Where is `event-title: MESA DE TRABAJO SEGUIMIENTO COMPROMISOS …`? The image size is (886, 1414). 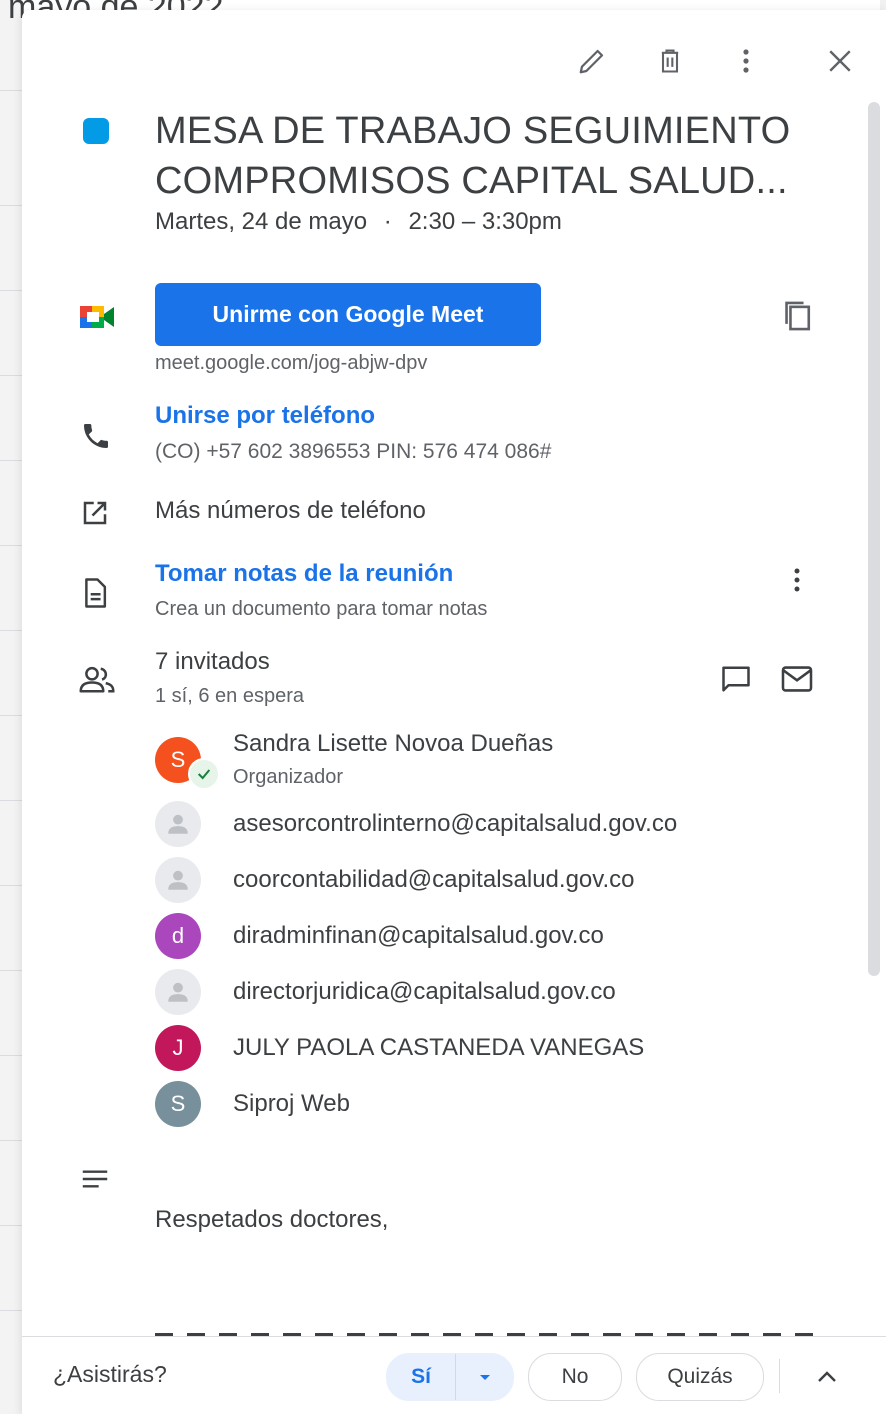 event-title: MESA DE TRABAJO SEGUIMIENTO COMPROMISOS … is located at coordinates (473, 156).